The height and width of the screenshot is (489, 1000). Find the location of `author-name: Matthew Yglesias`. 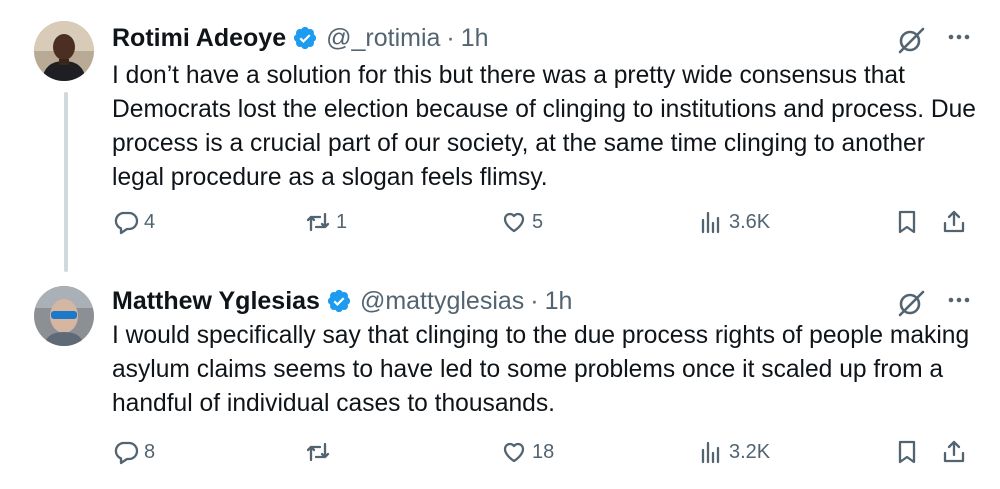

author-name: Matthew Yglesias is located at coordinates (216, 301).